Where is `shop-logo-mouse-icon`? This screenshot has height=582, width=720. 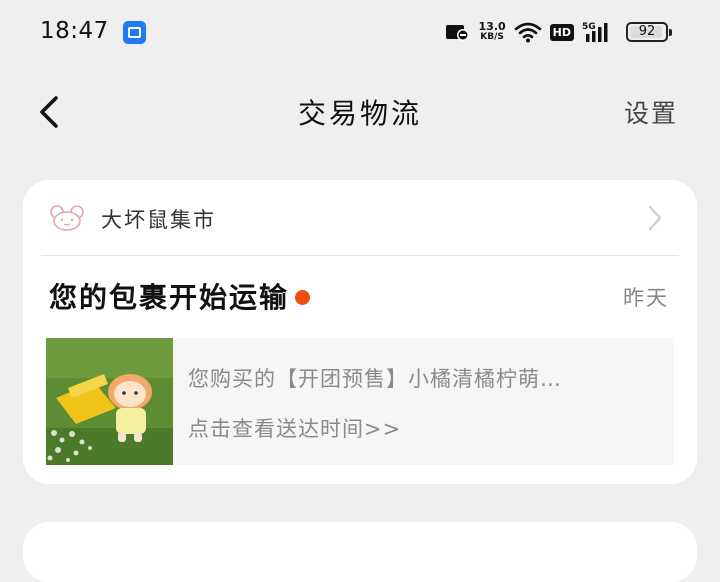 shop-logo-mouse-icon is located at coordinates (67, 218).